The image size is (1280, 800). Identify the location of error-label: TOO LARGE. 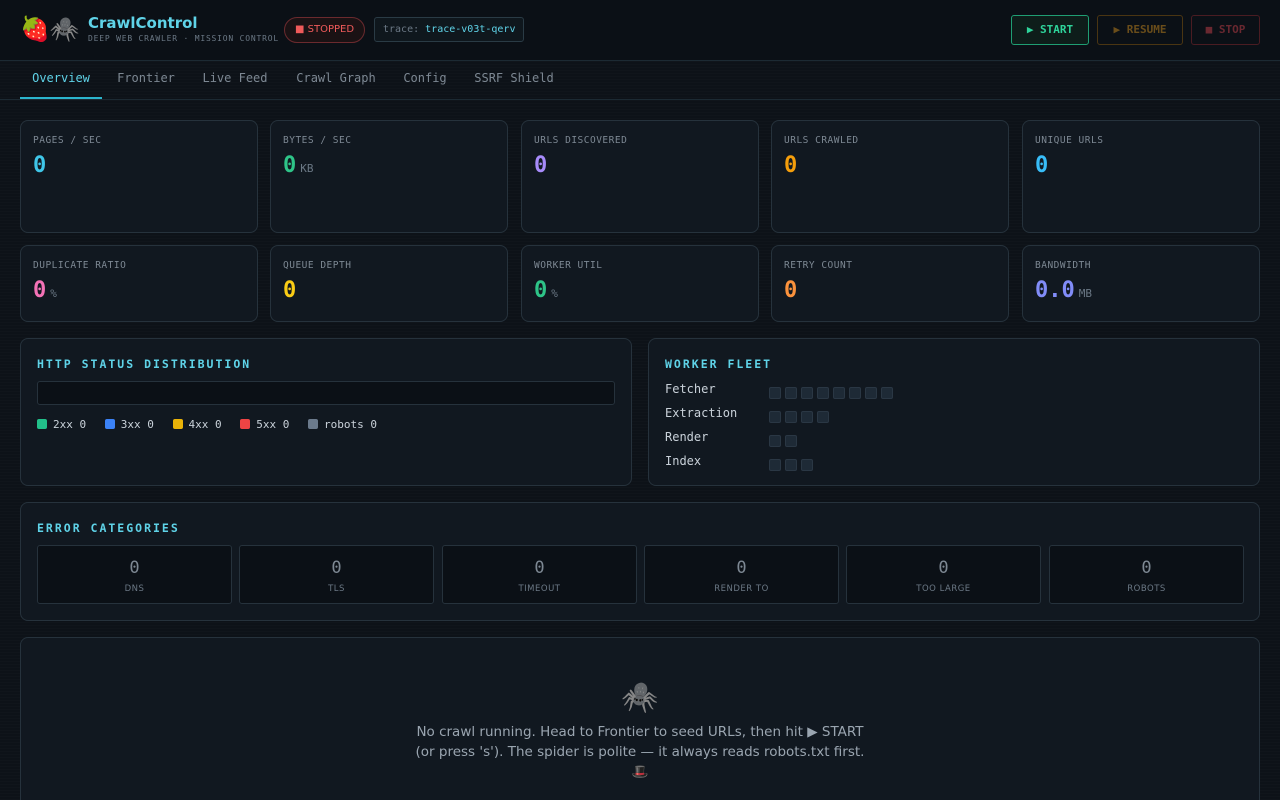
(943, 589).